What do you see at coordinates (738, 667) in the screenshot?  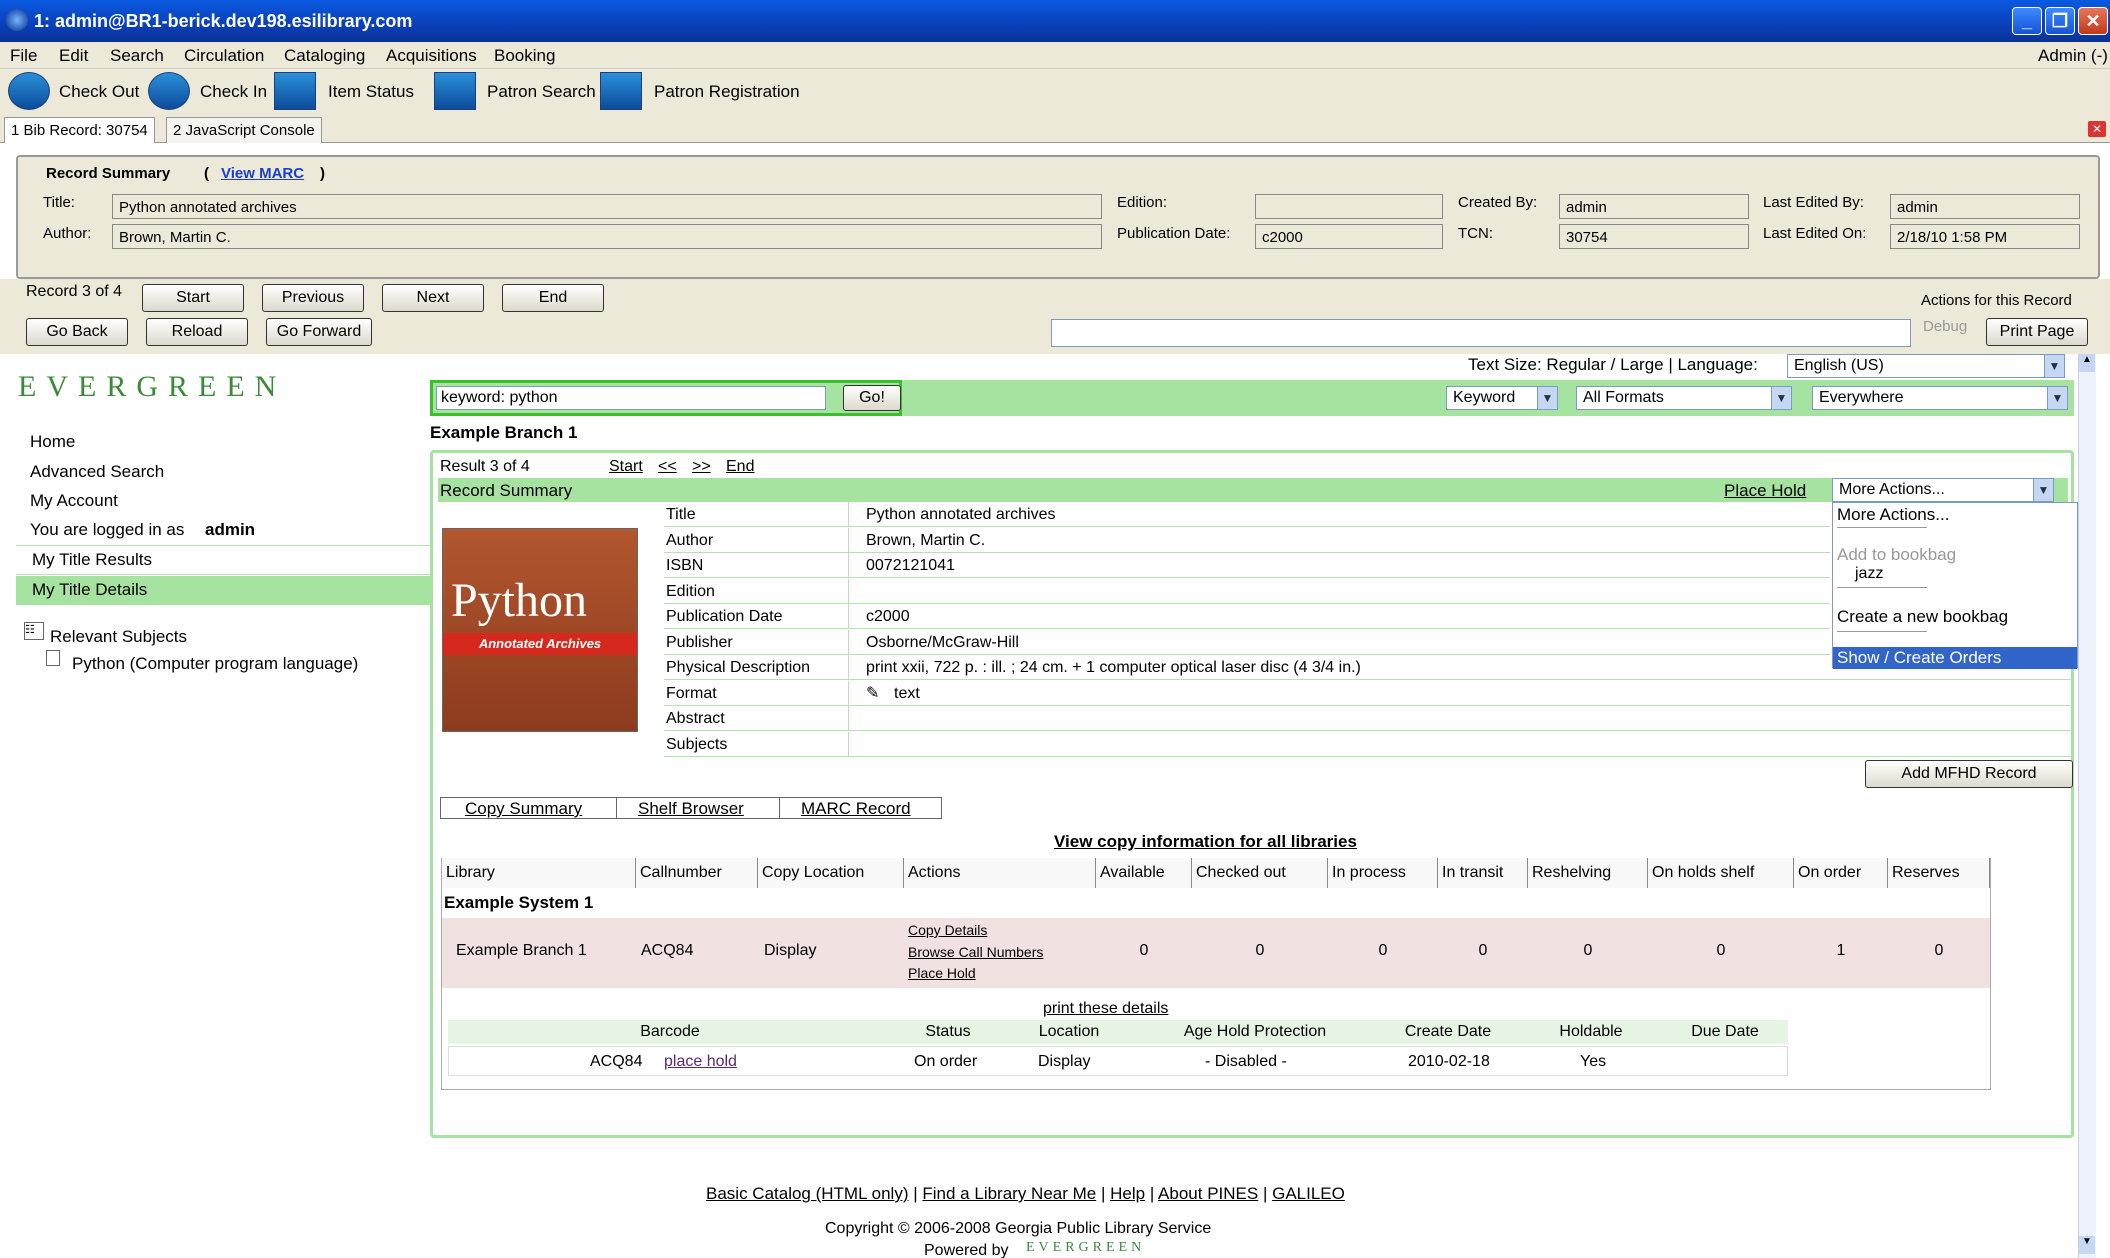 I see `record-field-label: Physical Description` at bounding box center [738, 667].